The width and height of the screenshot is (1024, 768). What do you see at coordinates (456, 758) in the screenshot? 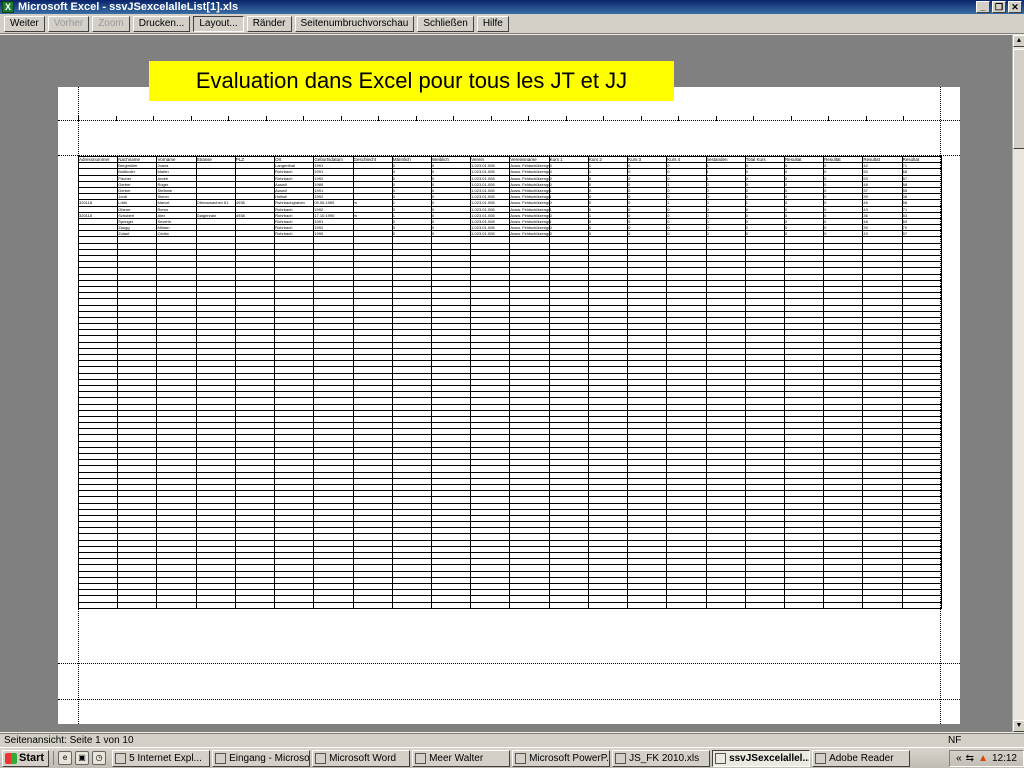
I see `taskbar-button-label: Meer Walter` at bounding box center [456, 758].